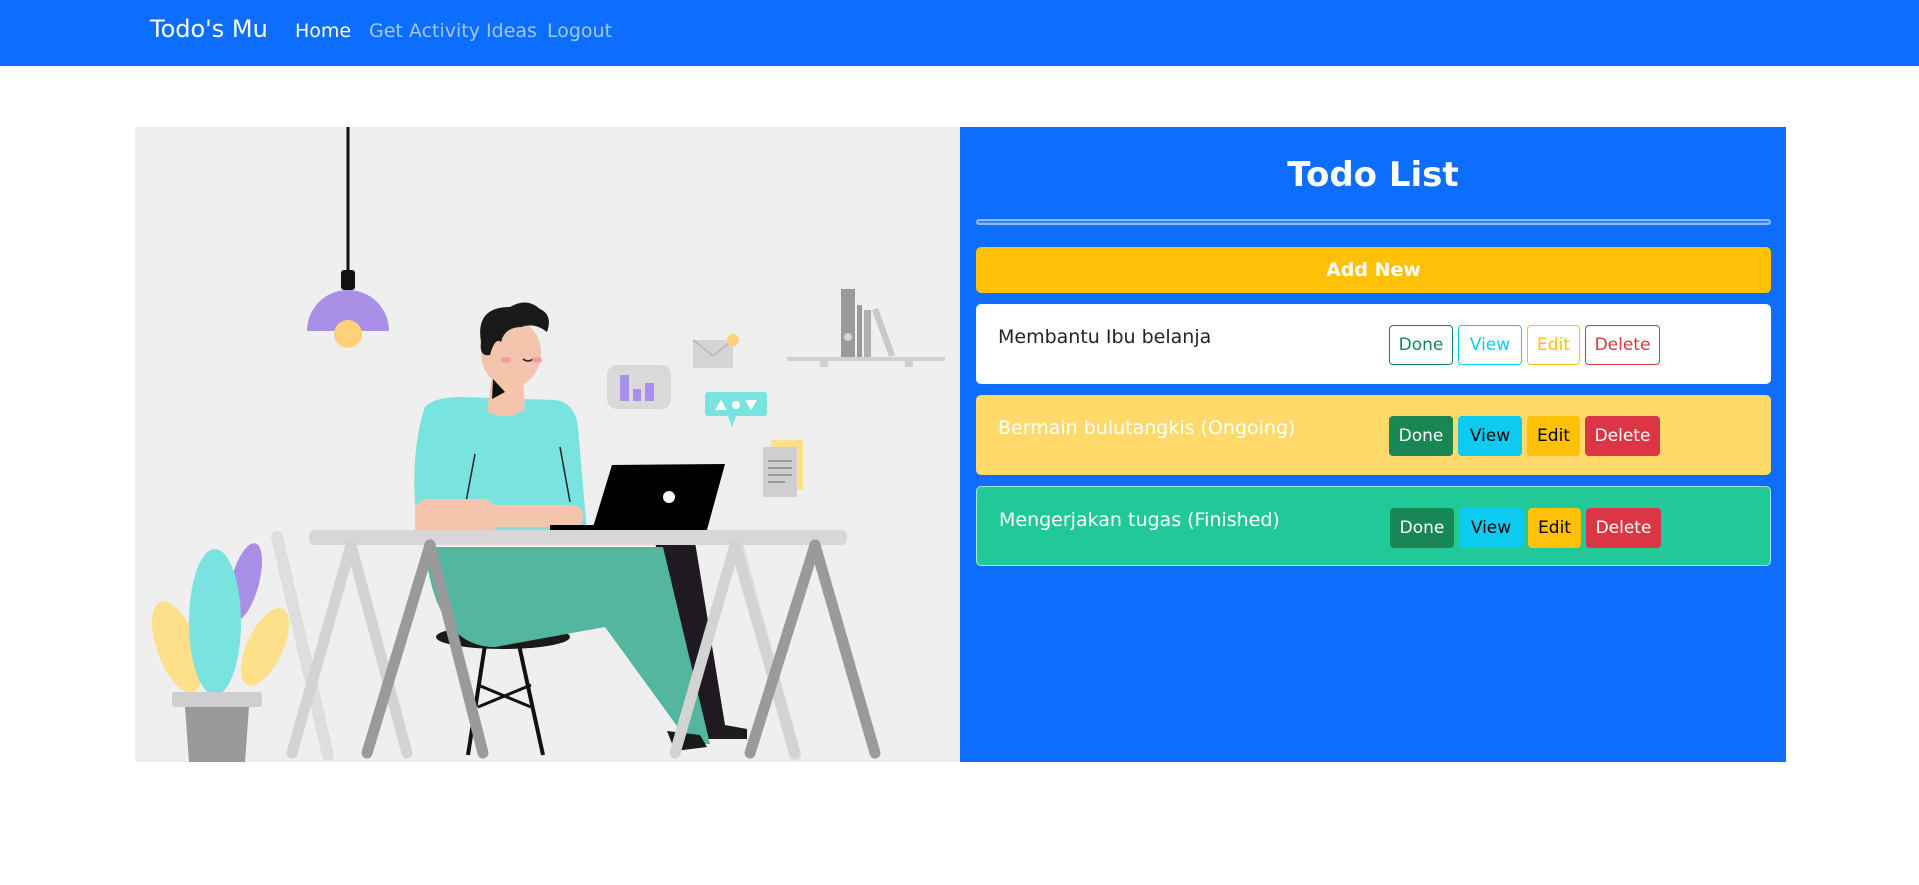  Describe the element at coordinates (579, 31) in the screenshot. I see `nav-link-logout: Logout` at that location.